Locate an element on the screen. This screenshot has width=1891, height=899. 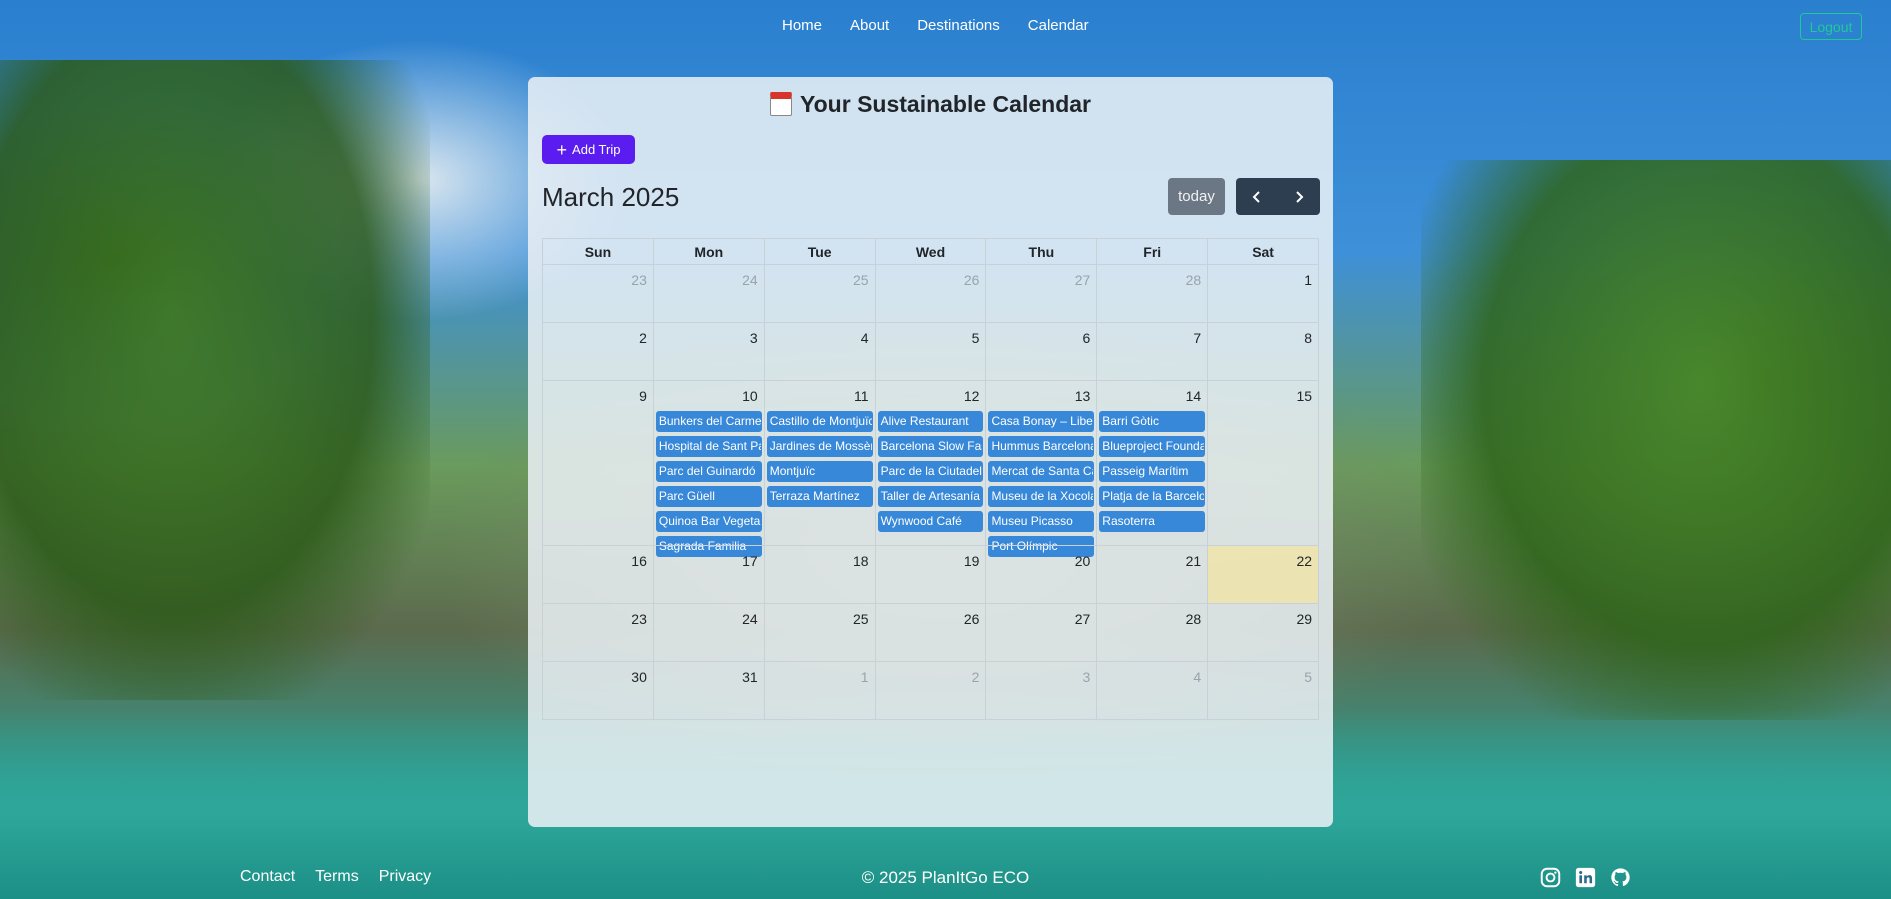
nav-calendar: Calendar is located at coordinates (1058, 25).